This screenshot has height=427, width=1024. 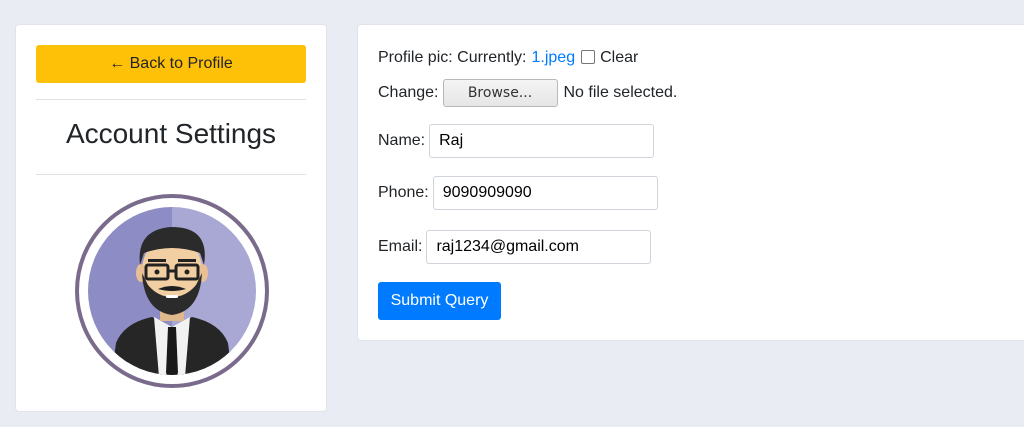 I want to click on name-label: Name:, so click(x=402, y=140).